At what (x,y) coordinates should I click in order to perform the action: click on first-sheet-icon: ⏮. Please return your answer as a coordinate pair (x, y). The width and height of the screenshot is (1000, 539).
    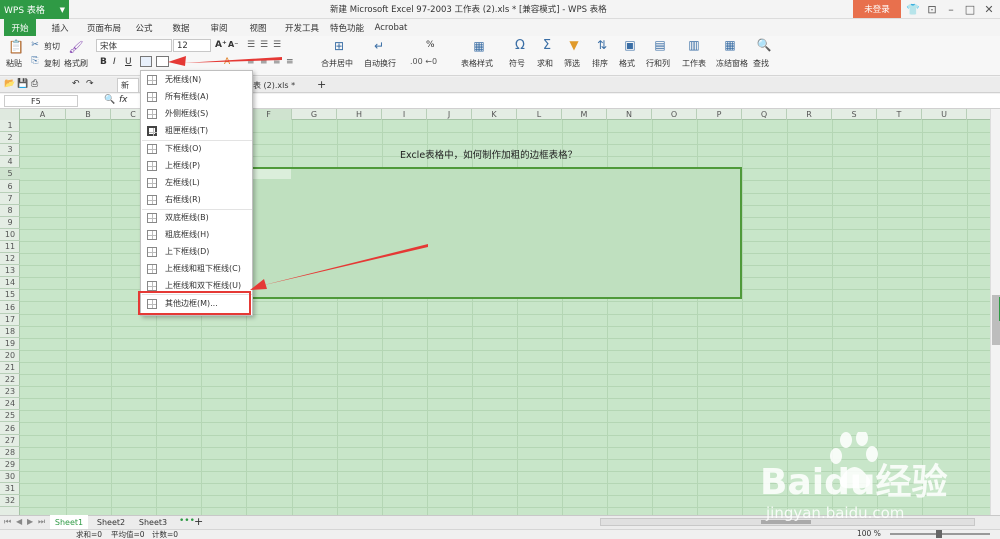
    Looking at the image, I should click on (7, 522).